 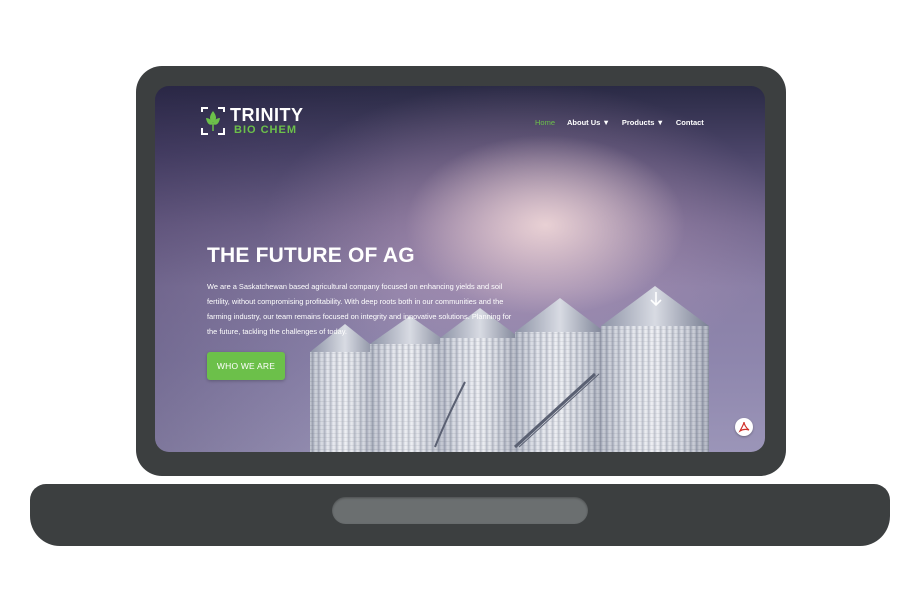 What do you see at coordinates (545, 122) in the screenshot?
I see `nav-home: Home` at bounding box center [545, 122].